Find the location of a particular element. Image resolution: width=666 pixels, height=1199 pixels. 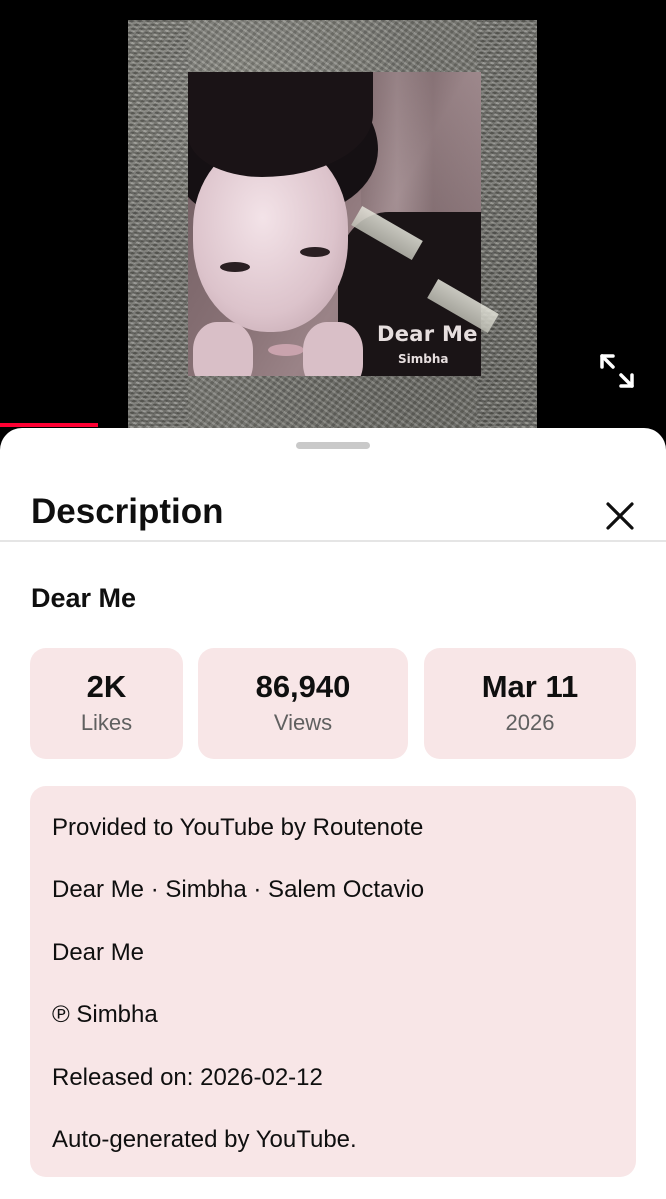

fullscreen-icon is located at coordinates (617, 371).